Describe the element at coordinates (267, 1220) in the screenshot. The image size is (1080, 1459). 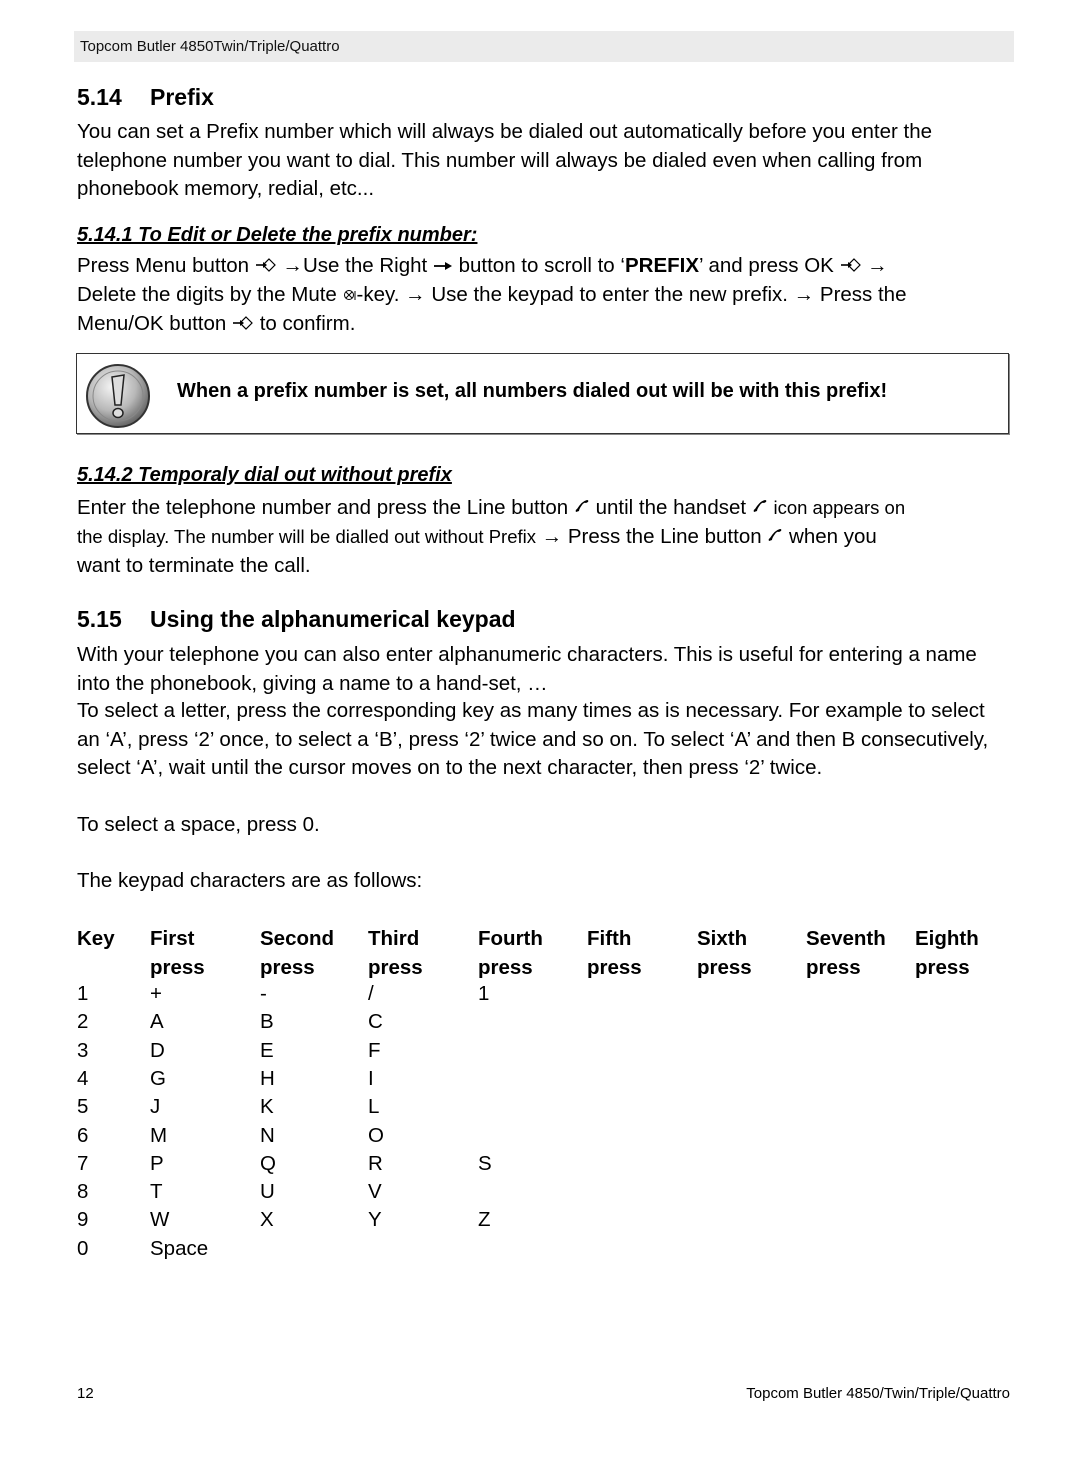
I see `character-cell: X` at that location.